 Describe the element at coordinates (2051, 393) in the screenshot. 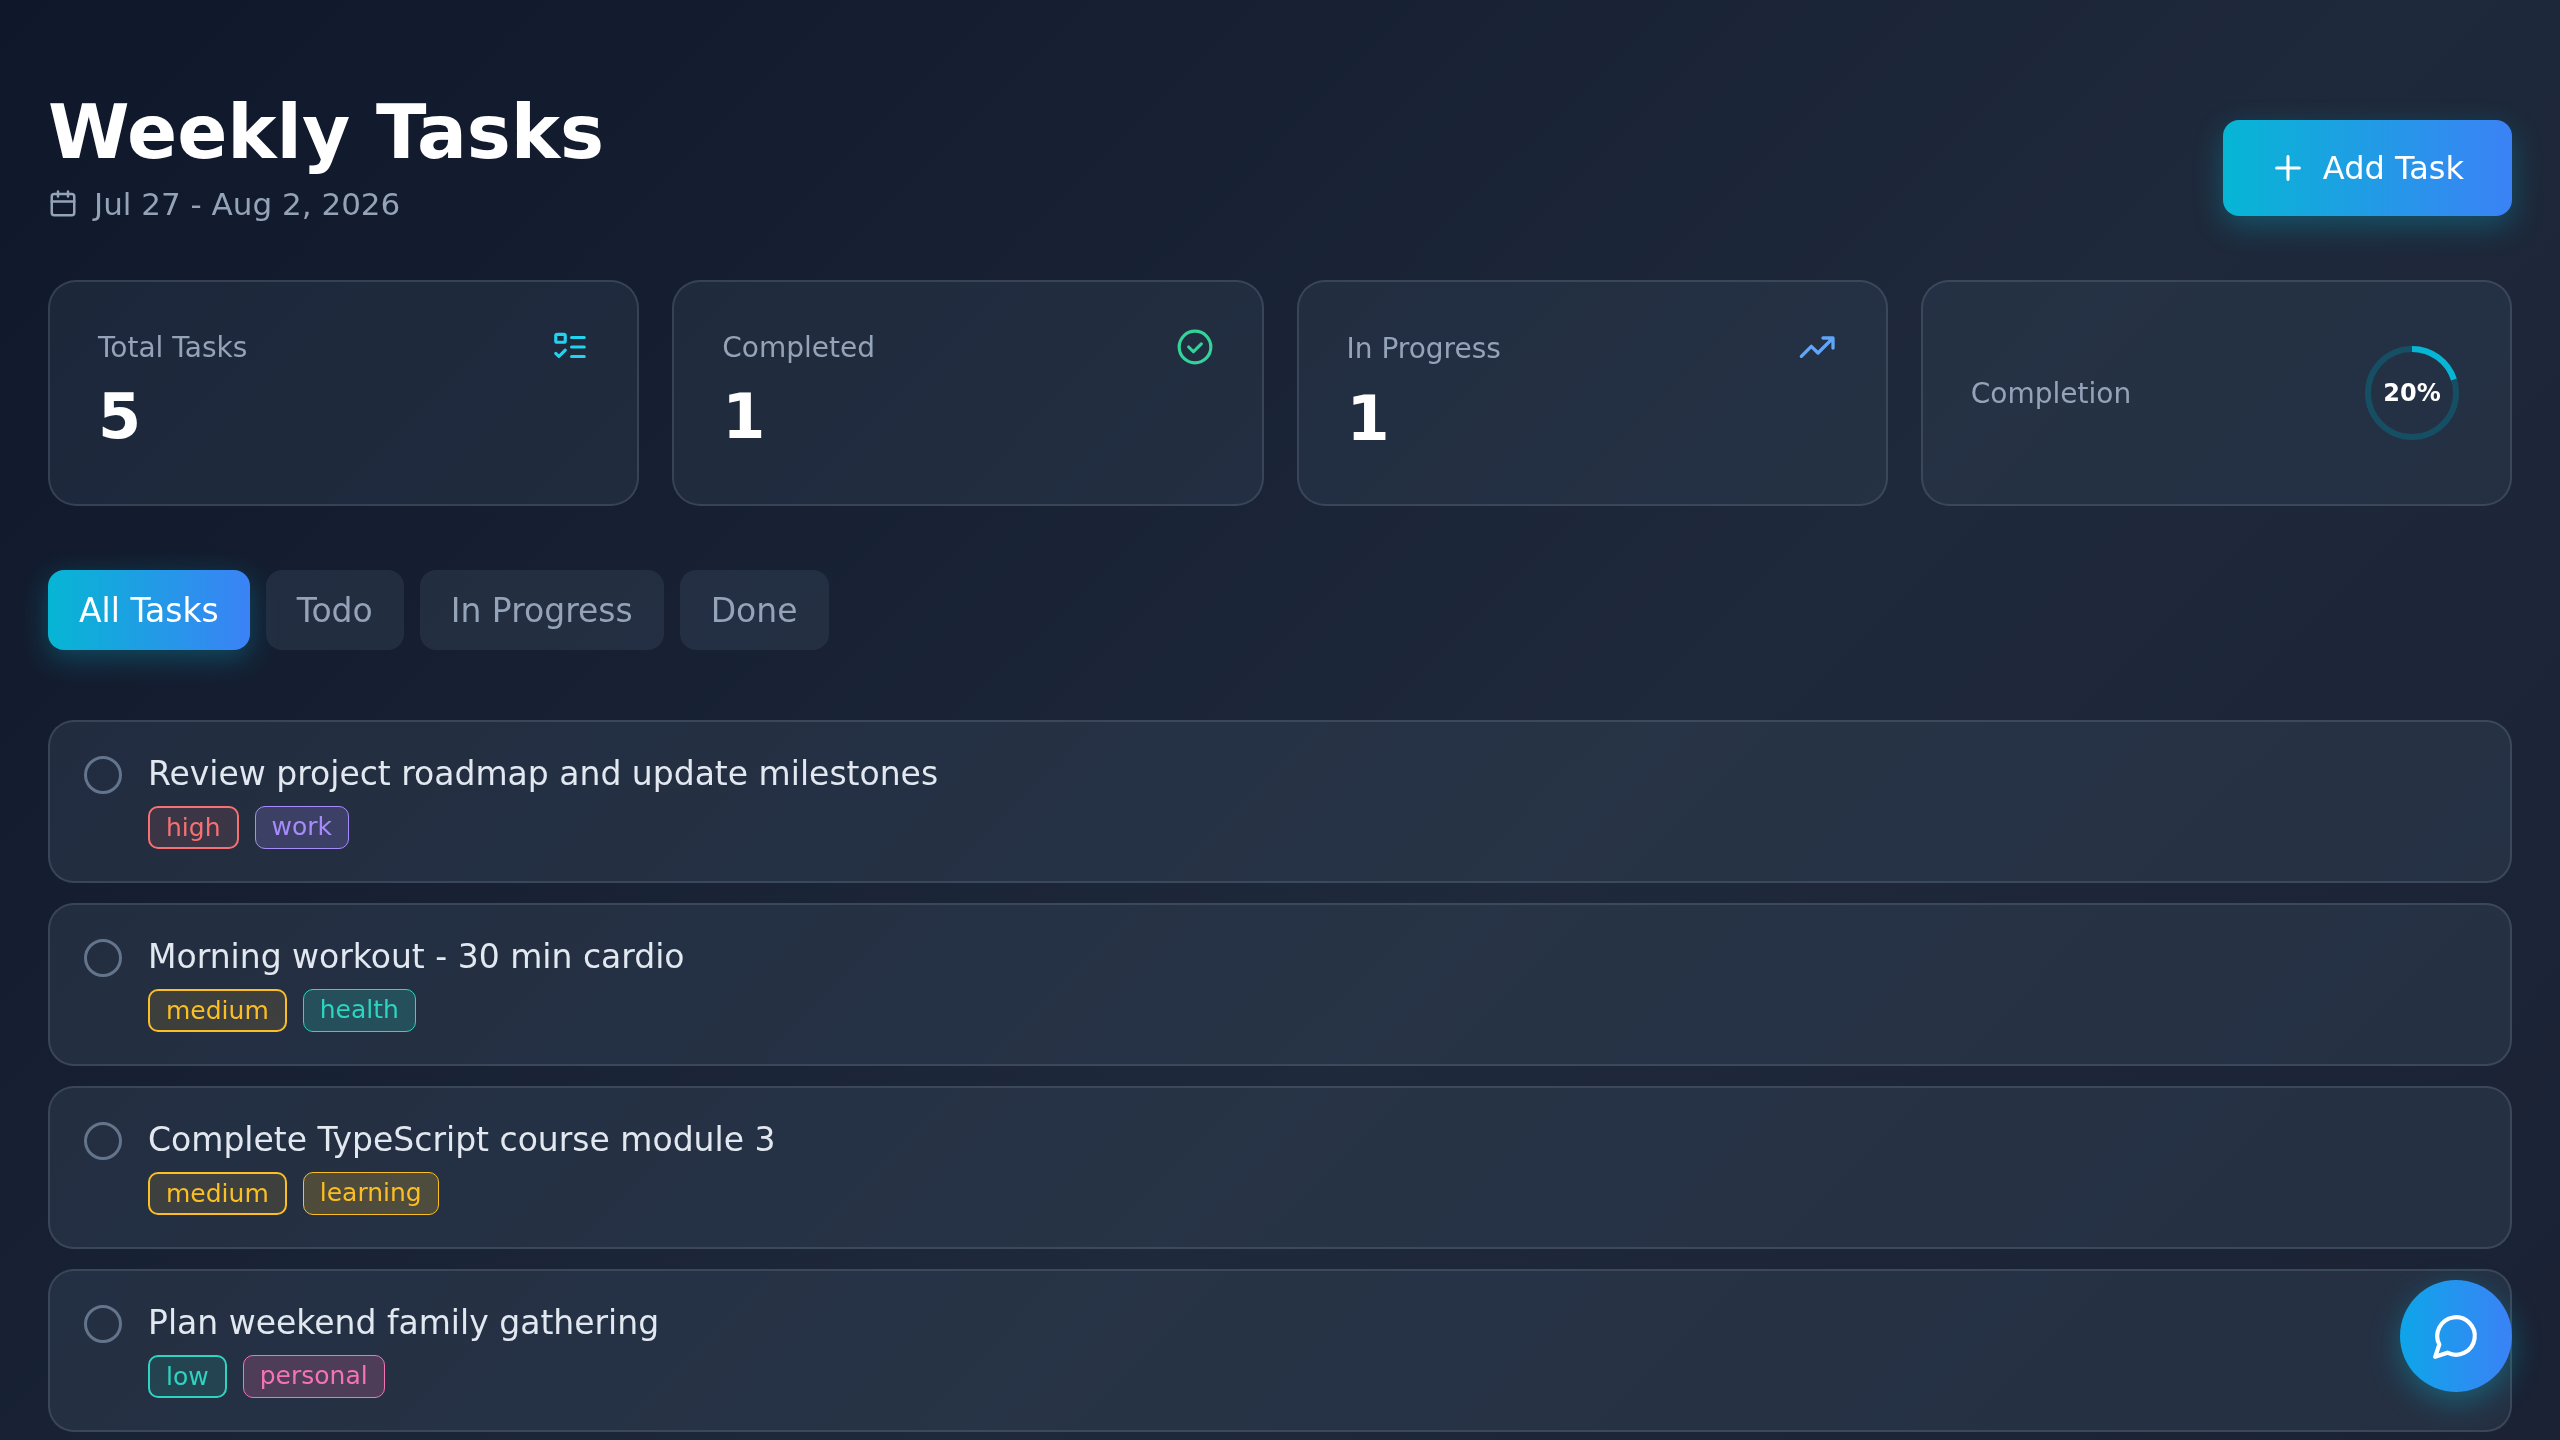

I see `stat-label: Completion` at that location.